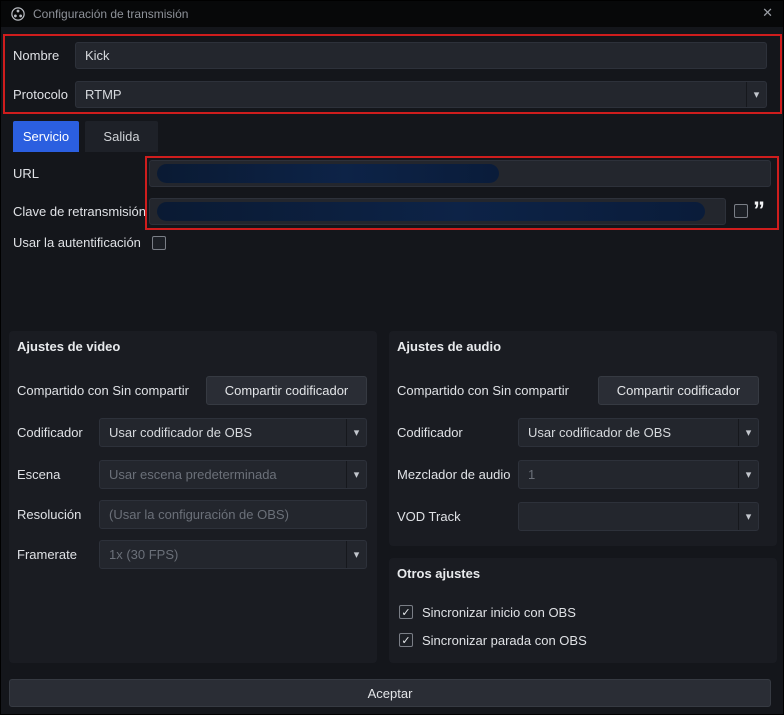 Image resolution: width=784 pixels, height=715 pixels. What do you see at coordinates (454, 474) in the screenshot?
I see `audio-mixer-label: Mezclador de audio` at bounding box center [454, 474].